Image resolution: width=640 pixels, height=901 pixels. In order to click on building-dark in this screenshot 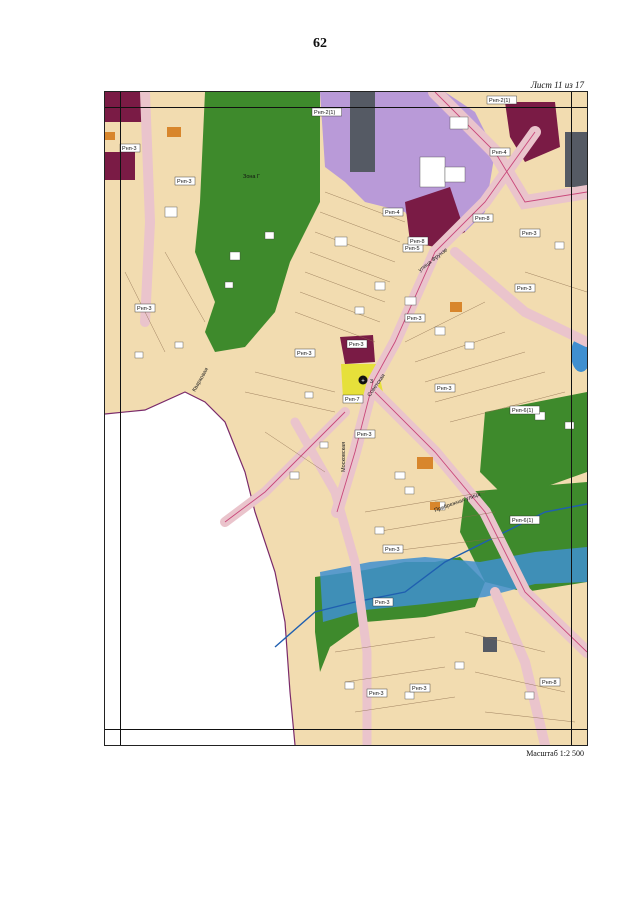, I will do `click(362, 132)`.